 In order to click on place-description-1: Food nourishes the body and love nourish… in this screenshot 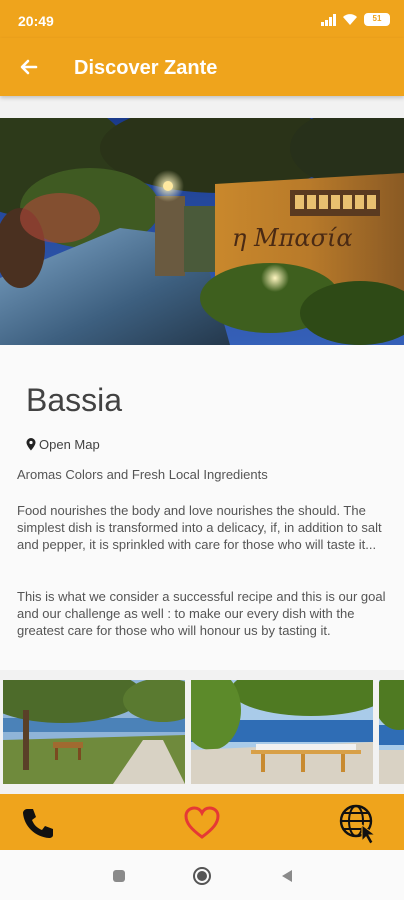, I will do `click(199, 527)`.